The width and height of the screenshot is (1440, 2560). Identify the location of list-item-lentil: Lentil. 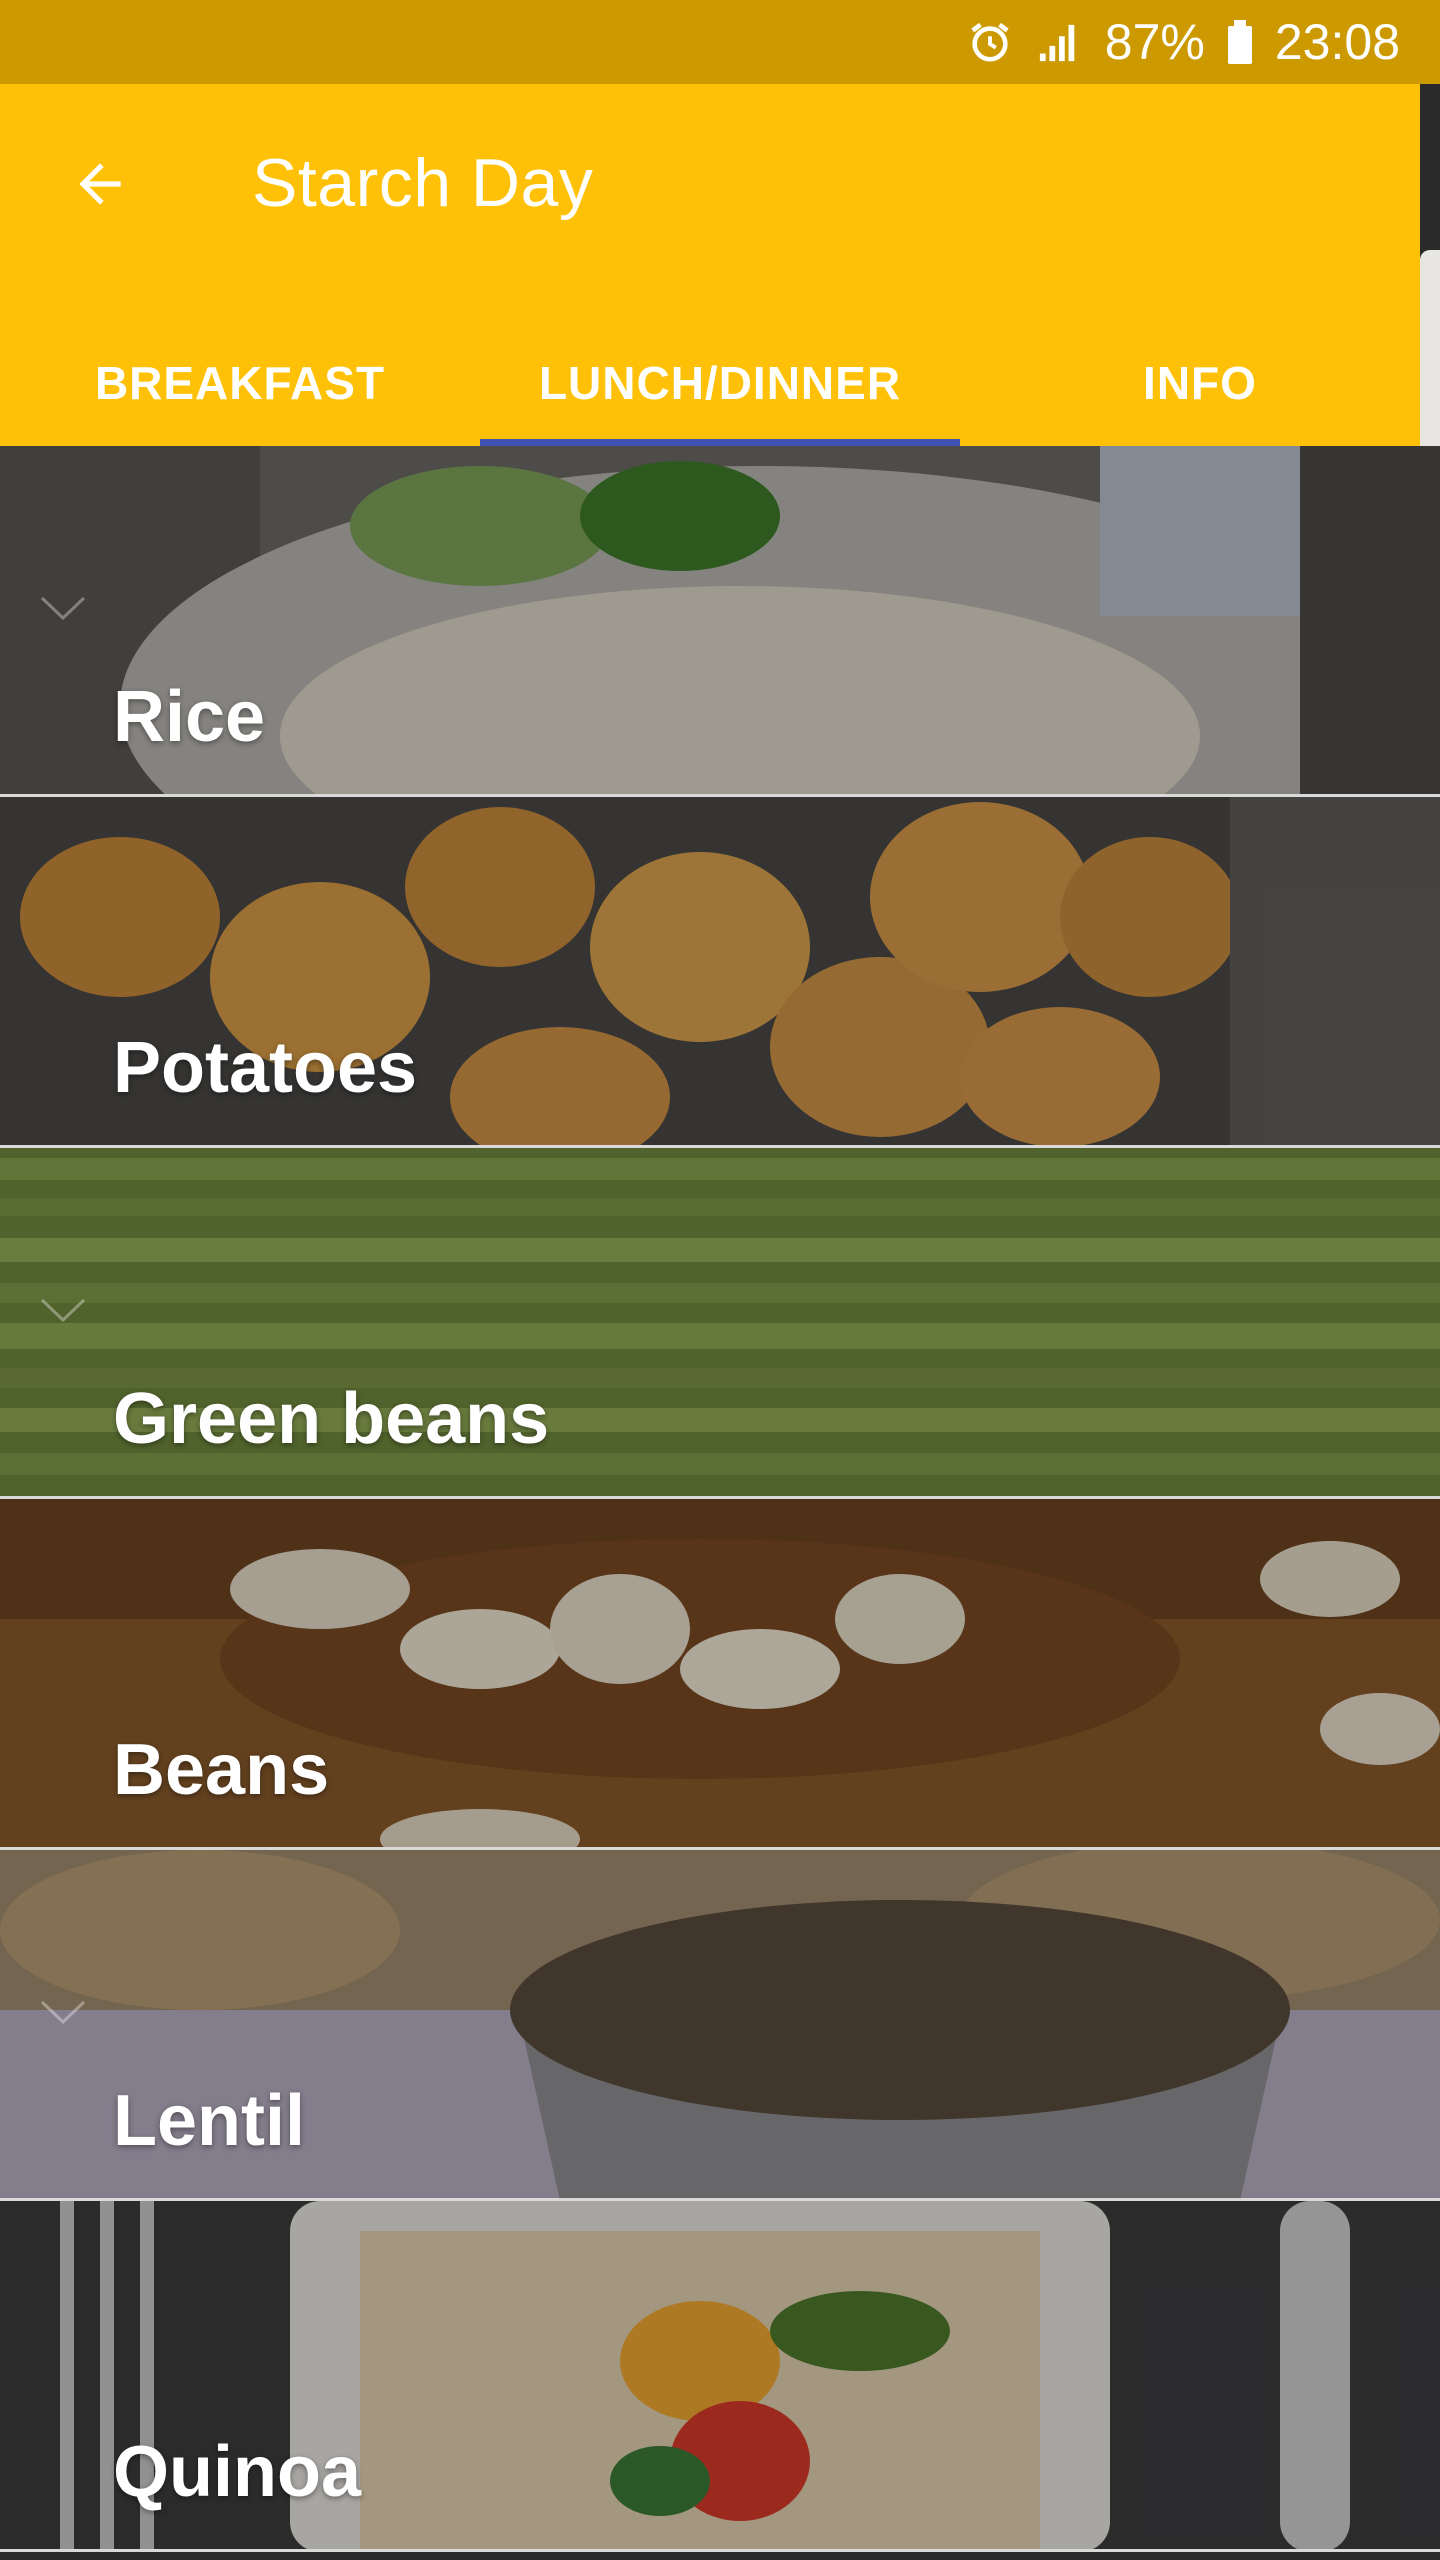
(720, 2025).